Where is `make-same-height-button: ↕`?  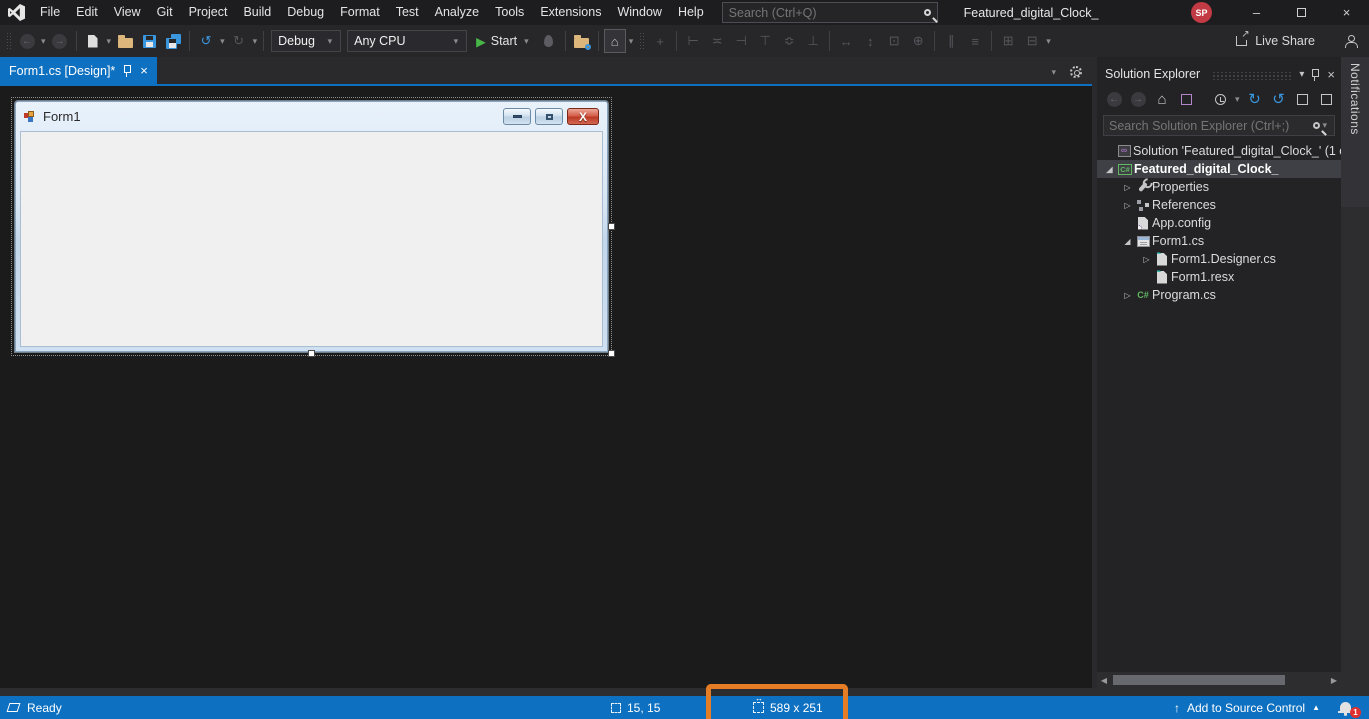
make-same-height-button: ↕ is located at coordinates (870, 41).